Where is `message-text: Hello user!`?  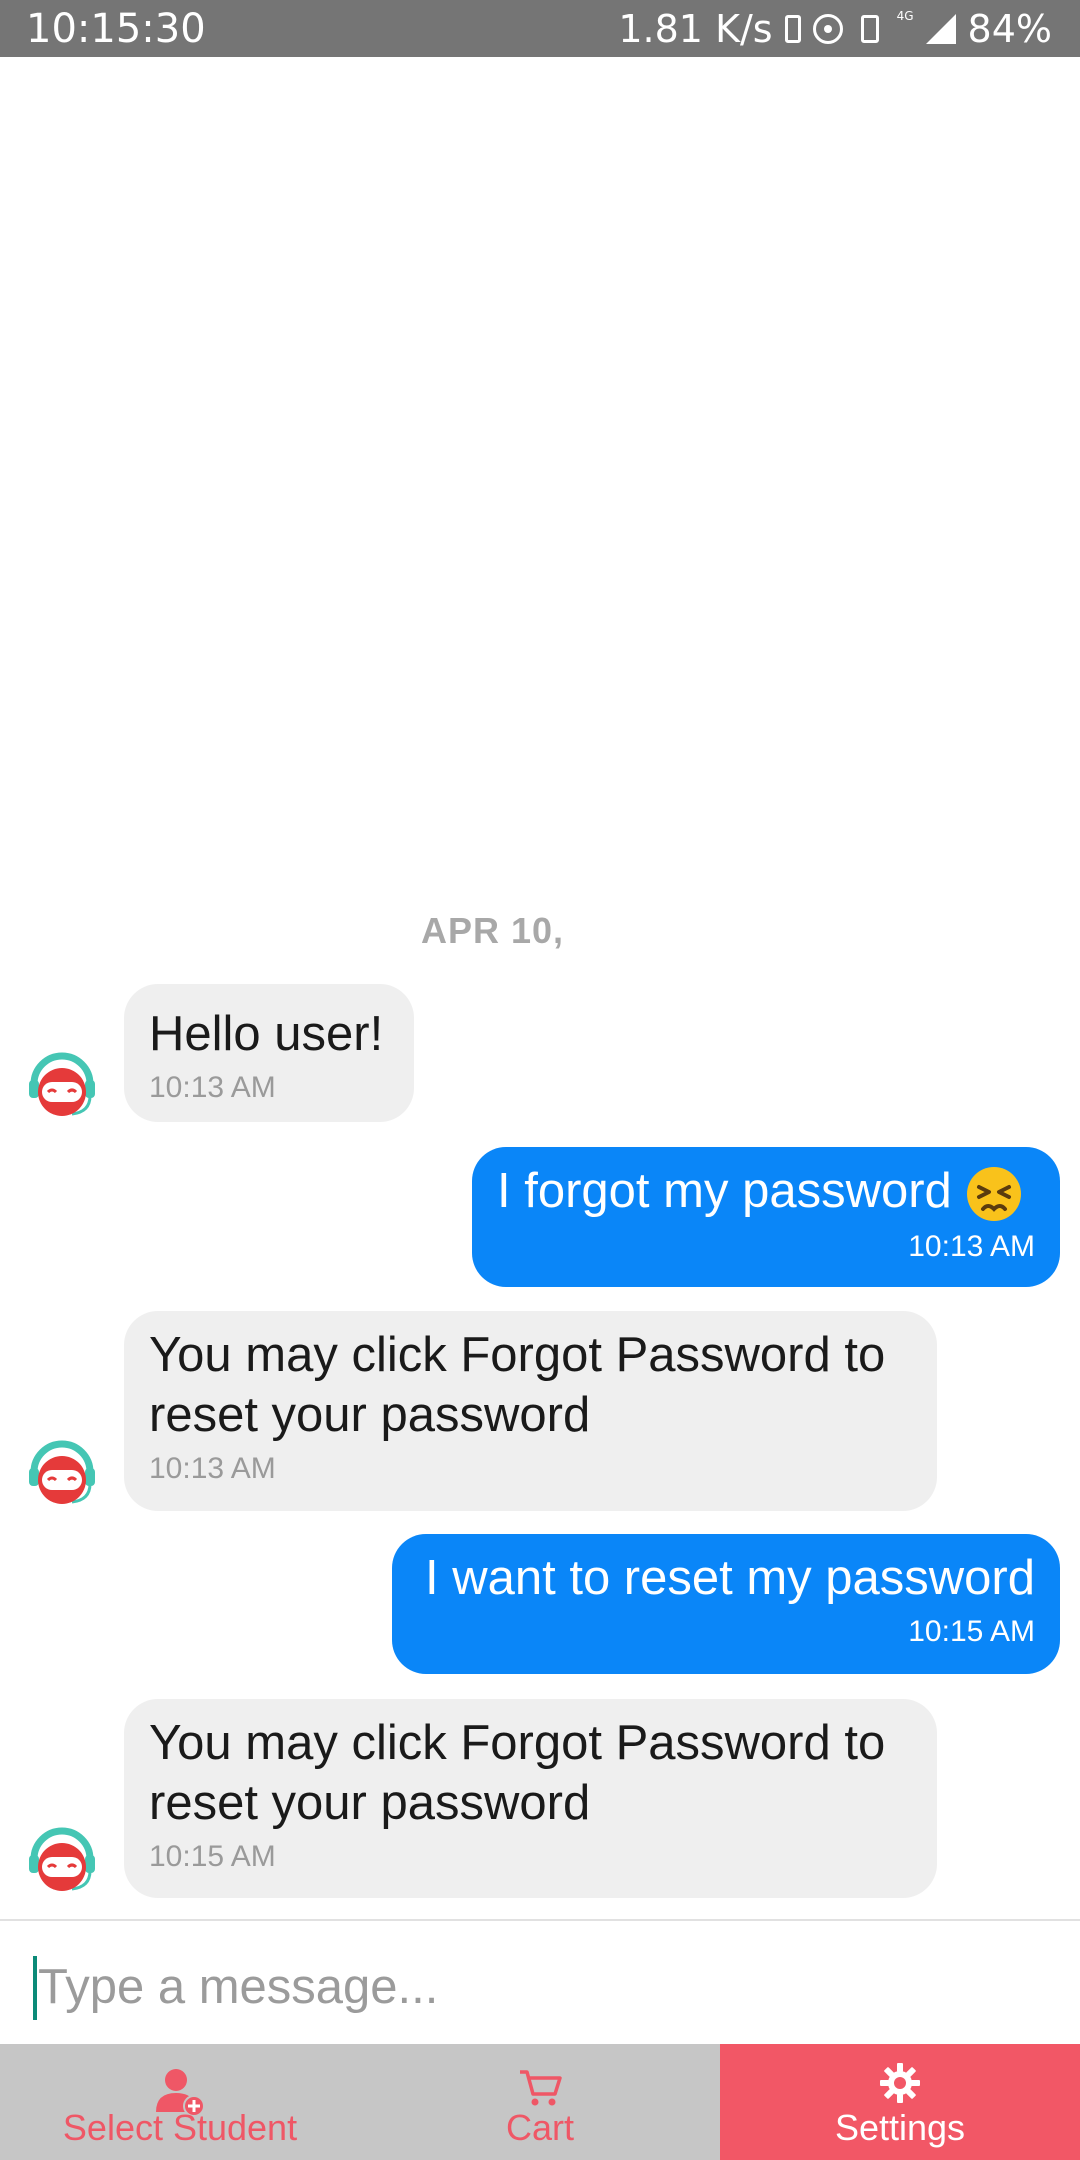 message-text: Hello user! is located at coordinates (266, 1034).